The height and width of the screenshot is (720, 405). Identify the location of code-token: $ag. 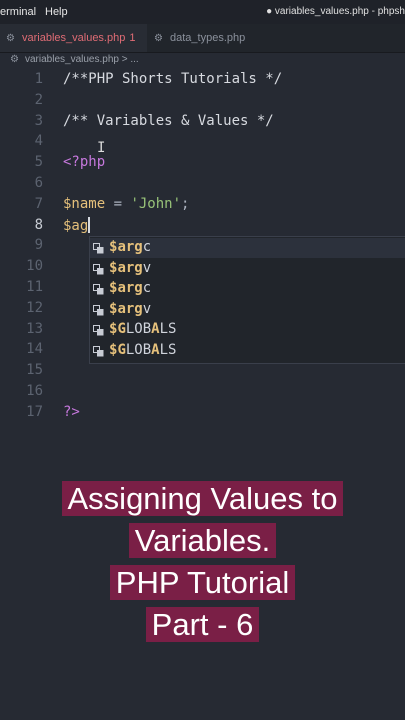
(76, 225).